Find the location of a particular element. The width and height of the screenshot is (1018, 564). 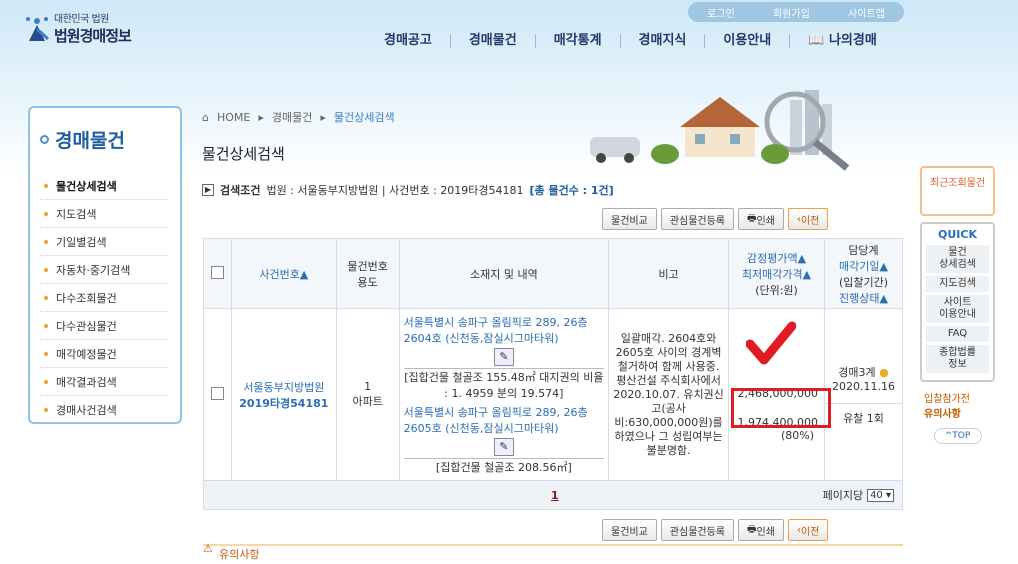

crumb-home: HOME is located at coordinates (233, 117).